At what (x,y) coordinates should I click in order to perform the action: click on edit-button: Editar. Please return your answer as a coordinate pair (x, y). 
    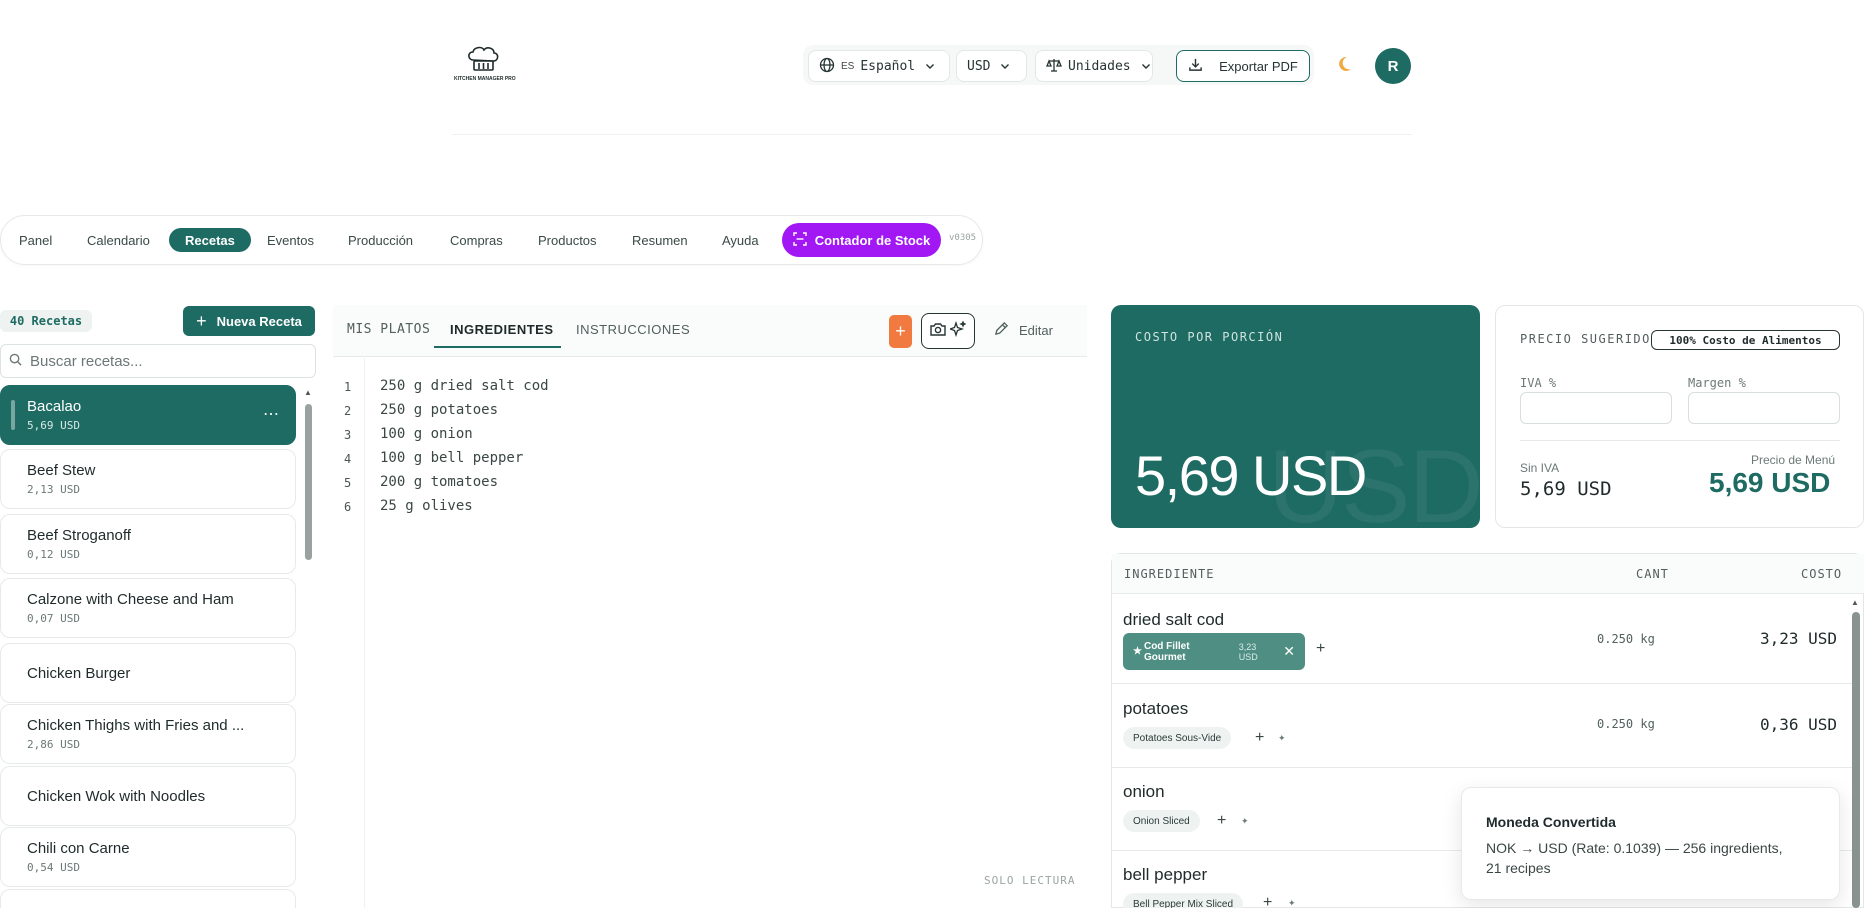
    Looking at the image, I should click on (1023, 330).